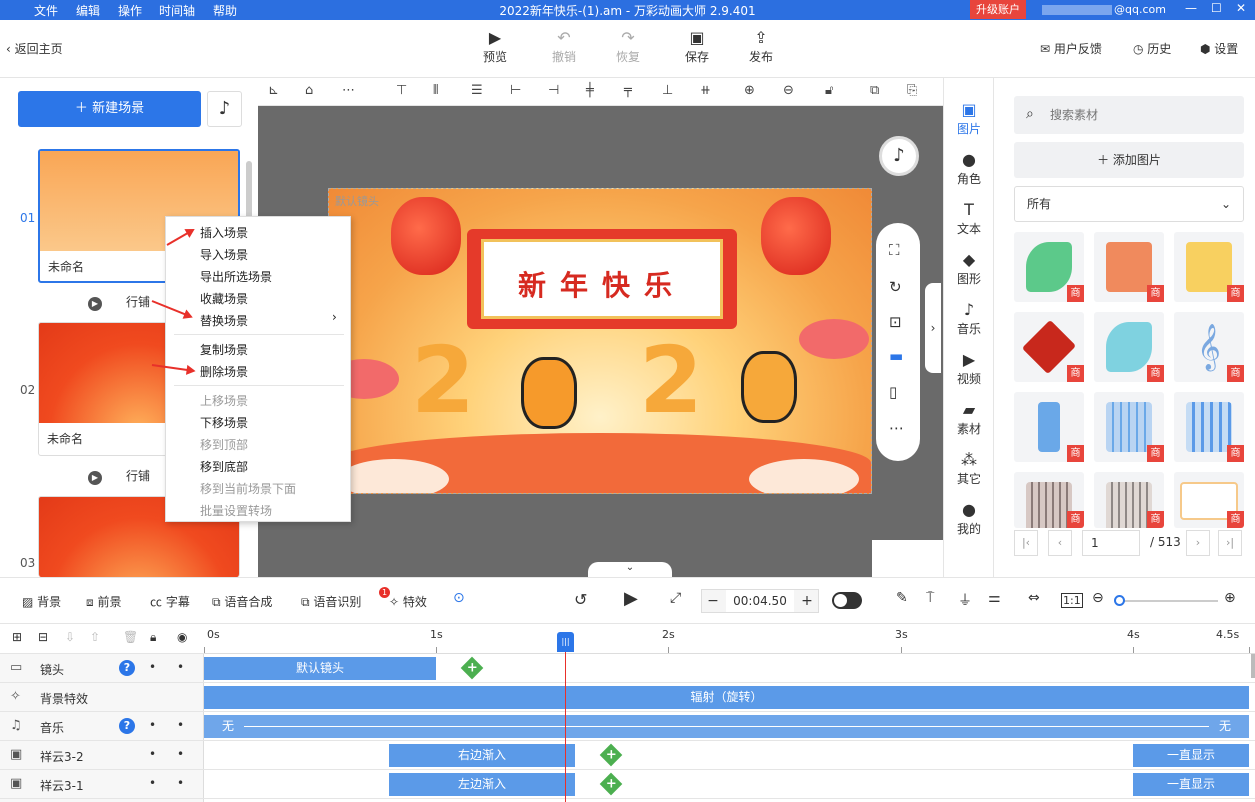  Describe the element at coordinates (95, 637) in the screenshot. I see `move-up-icon: ⇧` at that location.